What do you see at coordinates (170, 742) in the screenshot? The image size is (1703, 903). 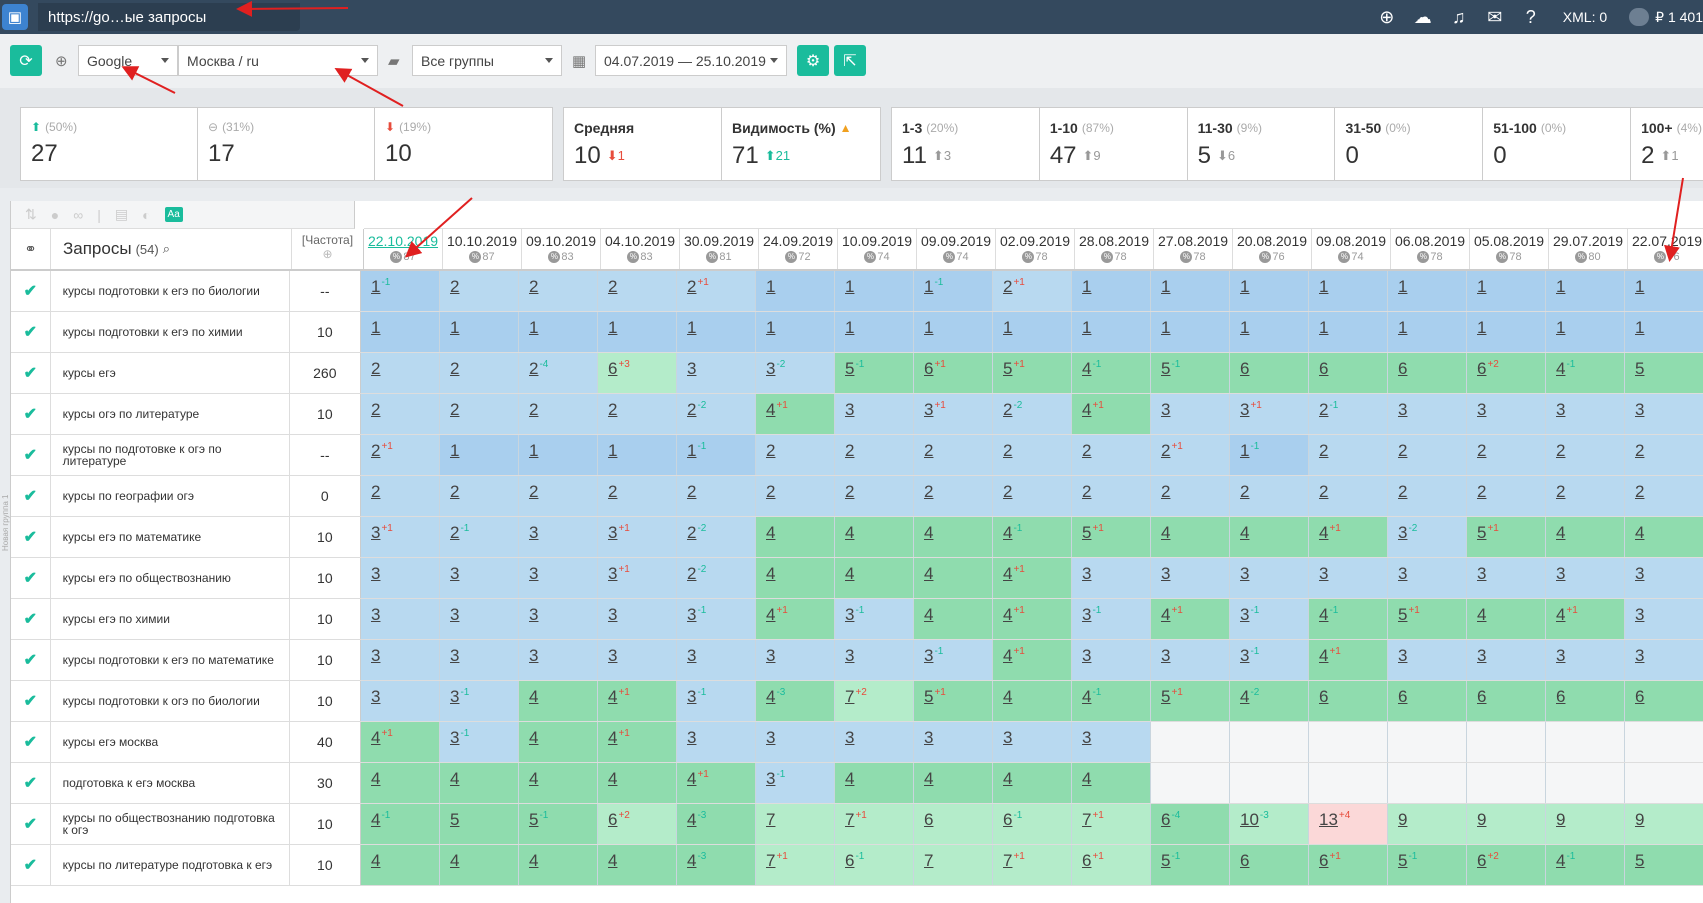 I see `query-text: курсы егэ москва` at bounding box center [170, 742].